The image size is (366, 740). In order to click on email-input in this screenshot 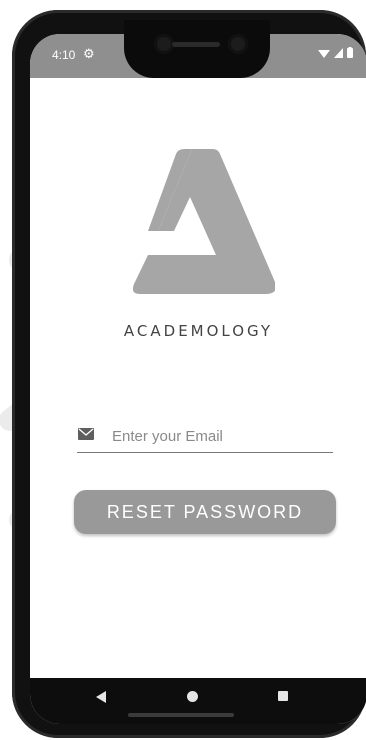, I will do `click(222, 436)`.